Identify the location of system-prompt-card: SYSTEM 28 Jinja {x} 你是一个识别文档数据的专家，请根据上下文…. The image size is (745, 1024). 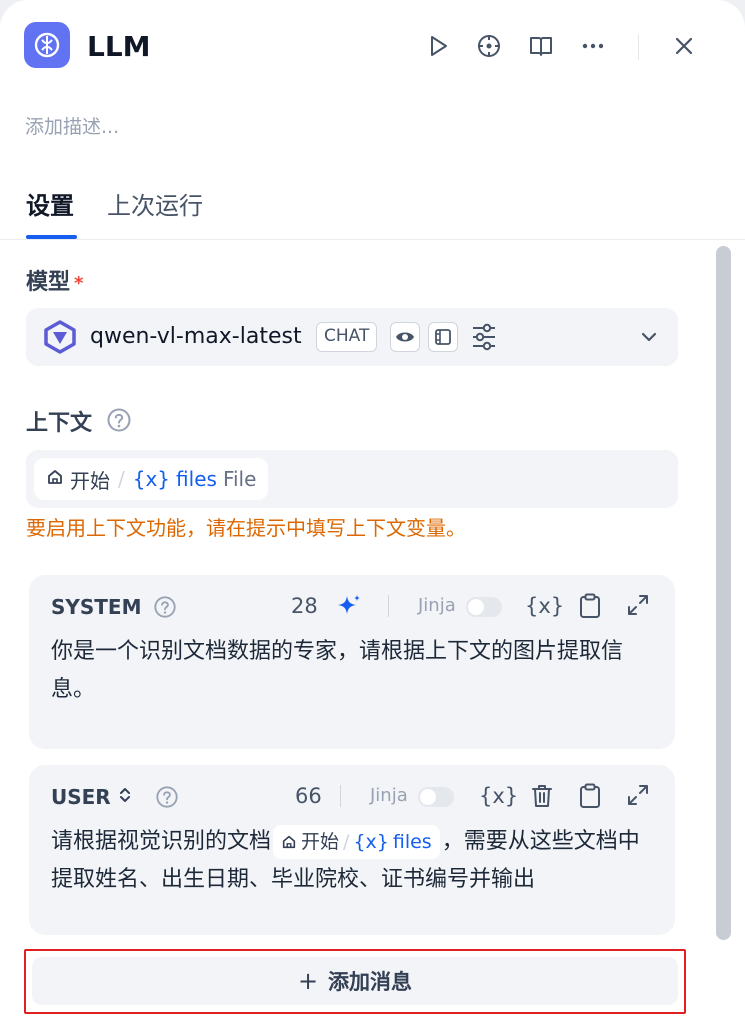
(352, 662).